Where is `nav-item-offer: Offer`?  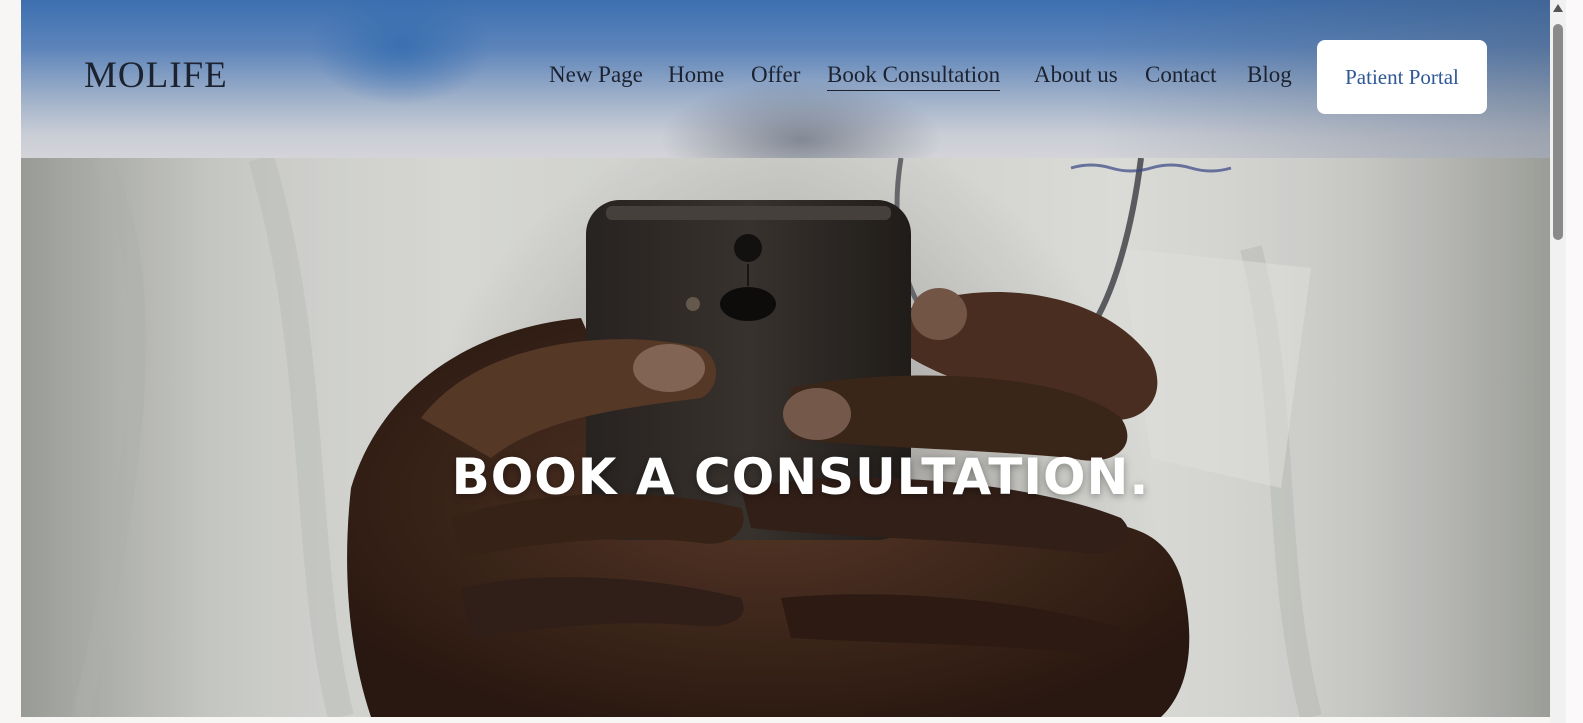
nav-item-offer: Offer is located at coordinates (775, 75).